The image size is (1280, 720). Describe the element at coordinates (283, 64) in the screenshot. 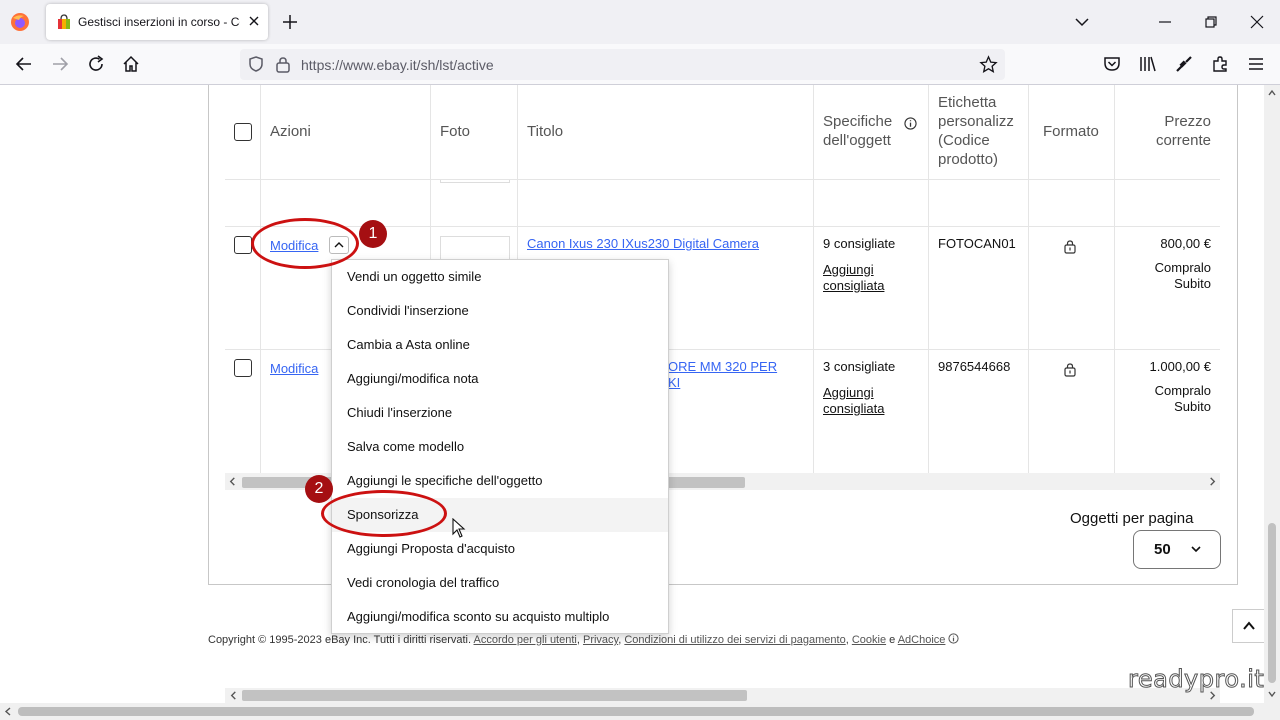

I see `lock-icon` at that location.